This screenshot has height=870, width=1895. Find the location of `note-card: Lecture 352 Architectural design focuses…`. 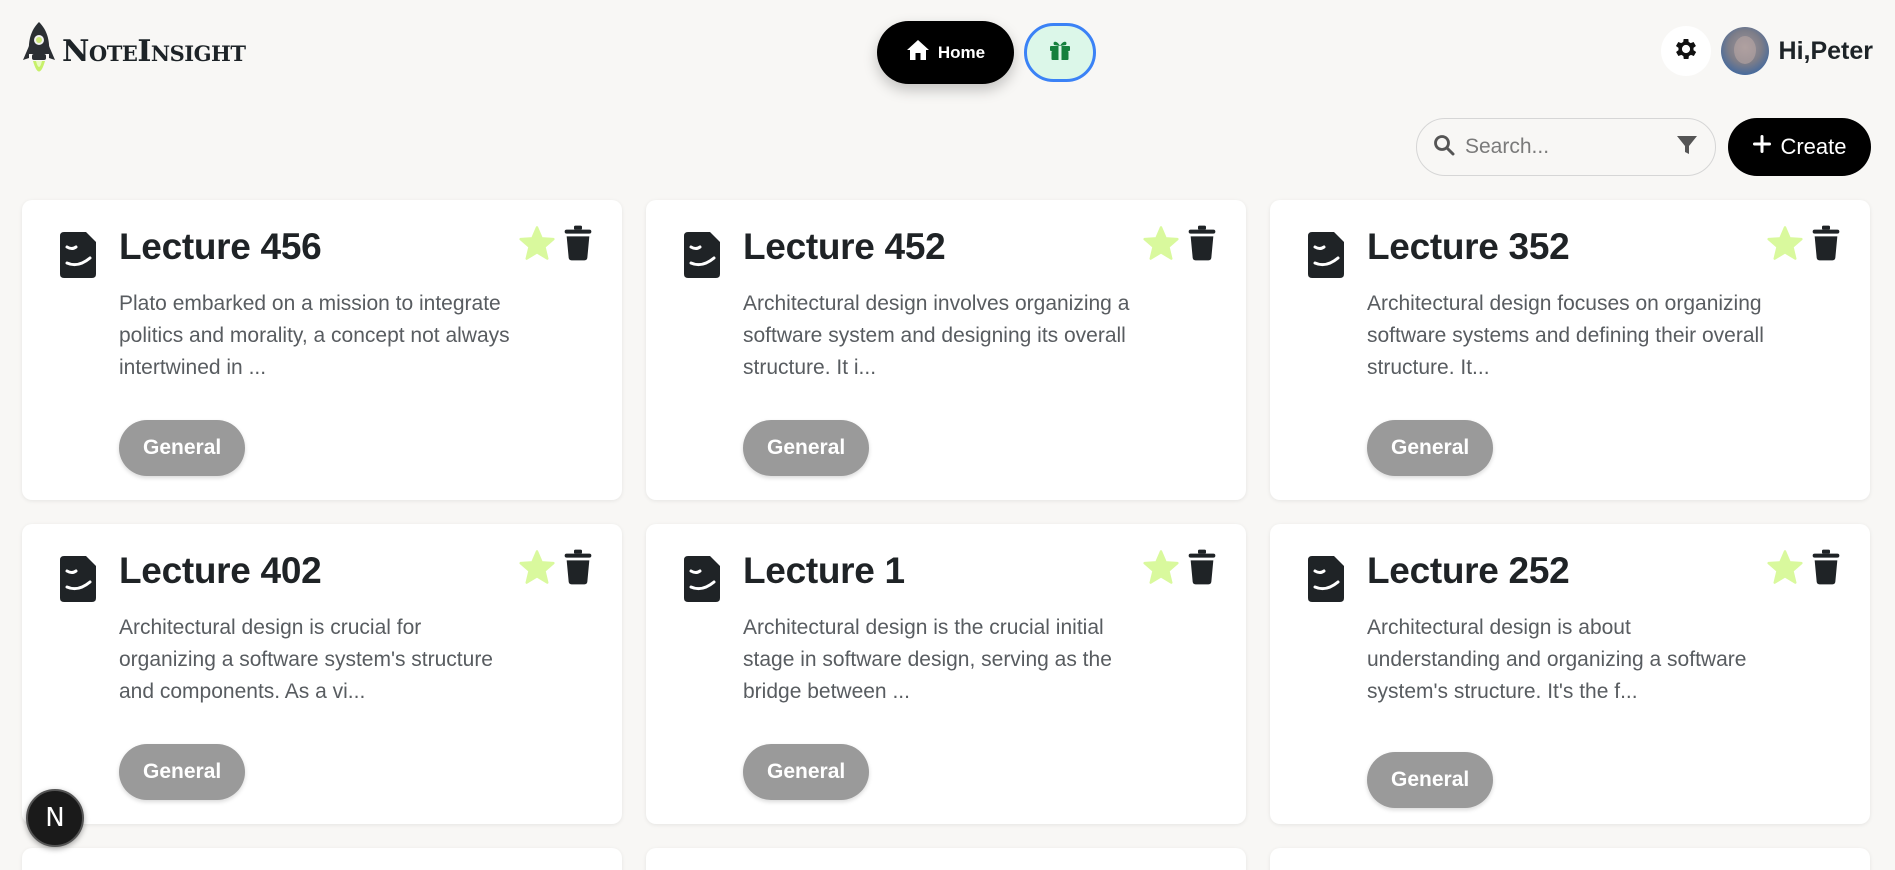

note-card: Lecture 352 Architectural design focuses… is located at coordinates (1570, 350).